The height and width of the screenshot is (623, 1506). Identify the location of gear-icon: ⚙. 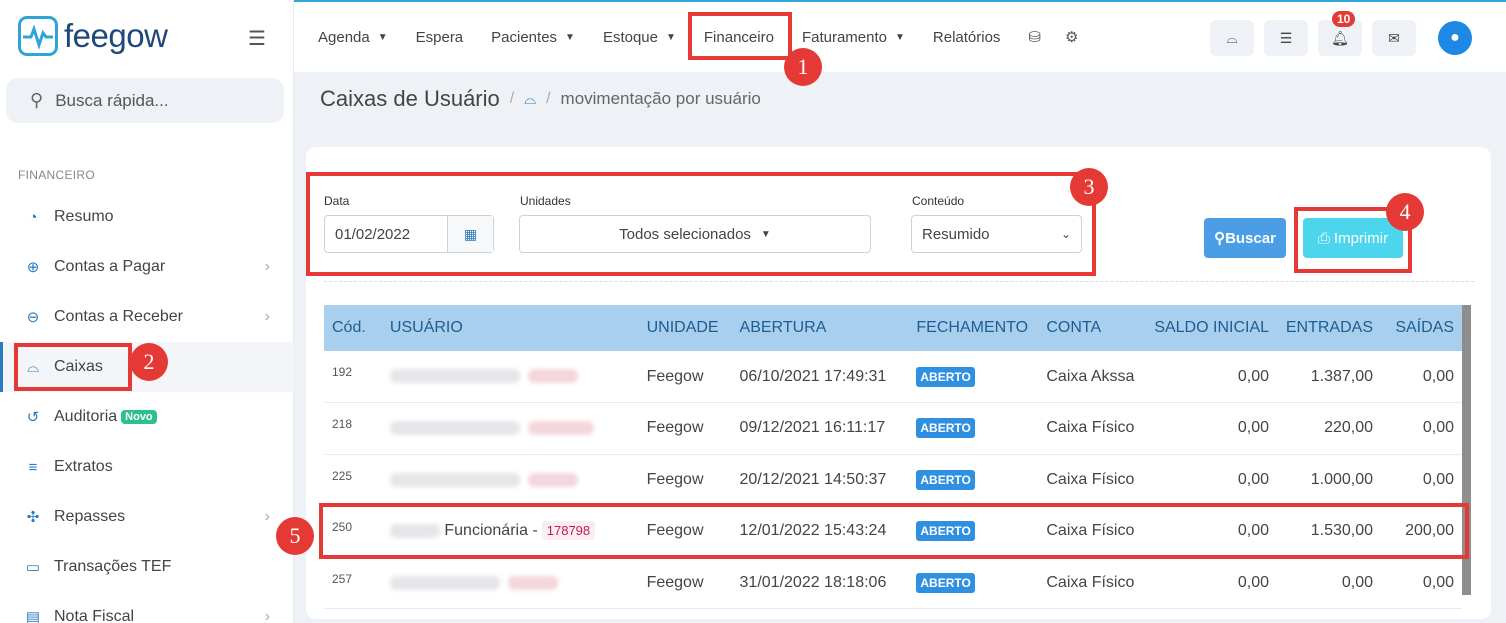
(1071, 37).